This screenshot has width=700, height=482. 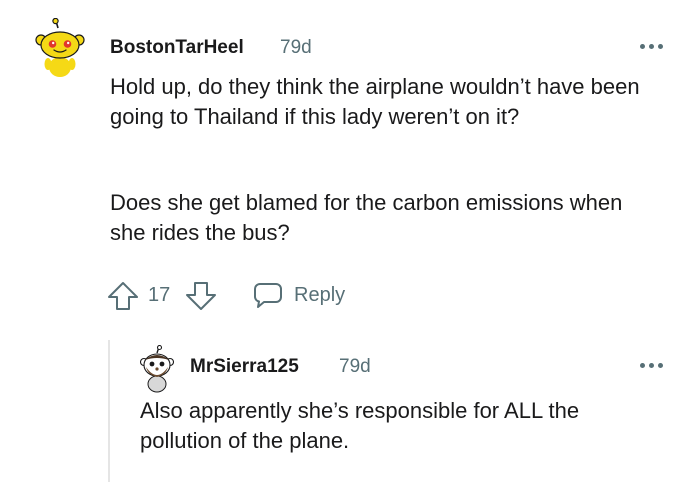 I want to click on reply-button: Reply, so click(x=304, y=295).